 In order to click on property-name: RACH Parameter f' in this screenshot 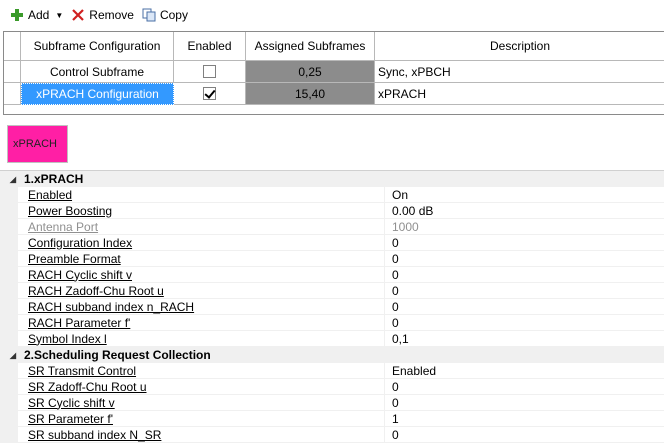, I will do `click(79, 322)`.